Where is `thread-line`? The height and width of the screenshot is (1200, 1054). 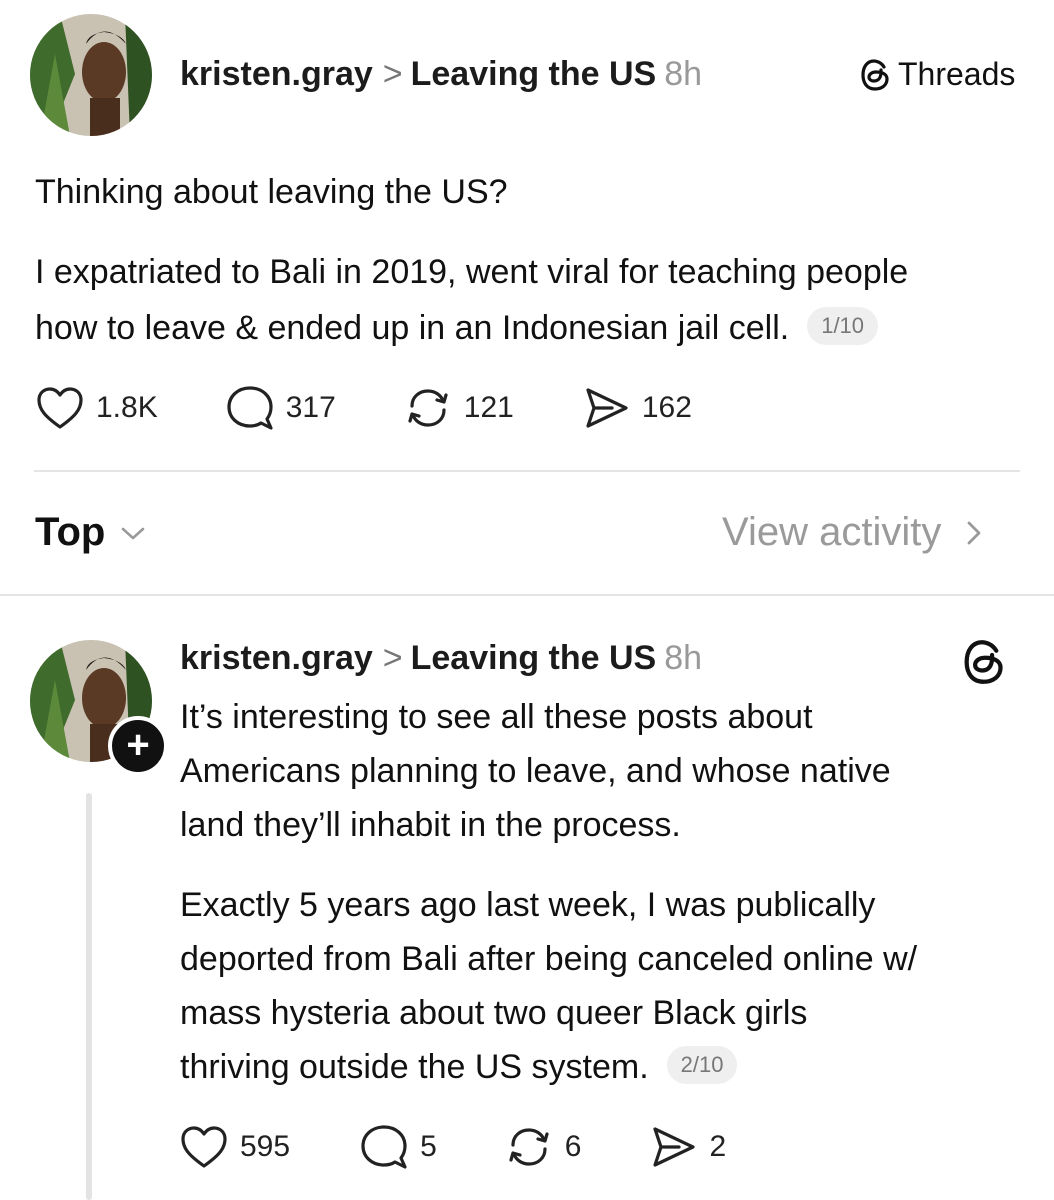
thread-line is located at coordinates (89, 996).